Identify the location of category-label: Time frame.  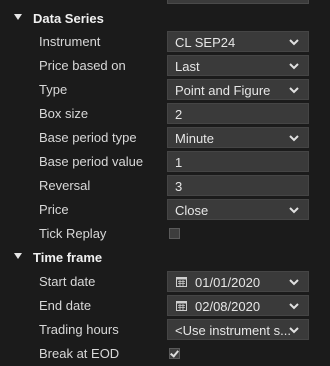
(68, 257).